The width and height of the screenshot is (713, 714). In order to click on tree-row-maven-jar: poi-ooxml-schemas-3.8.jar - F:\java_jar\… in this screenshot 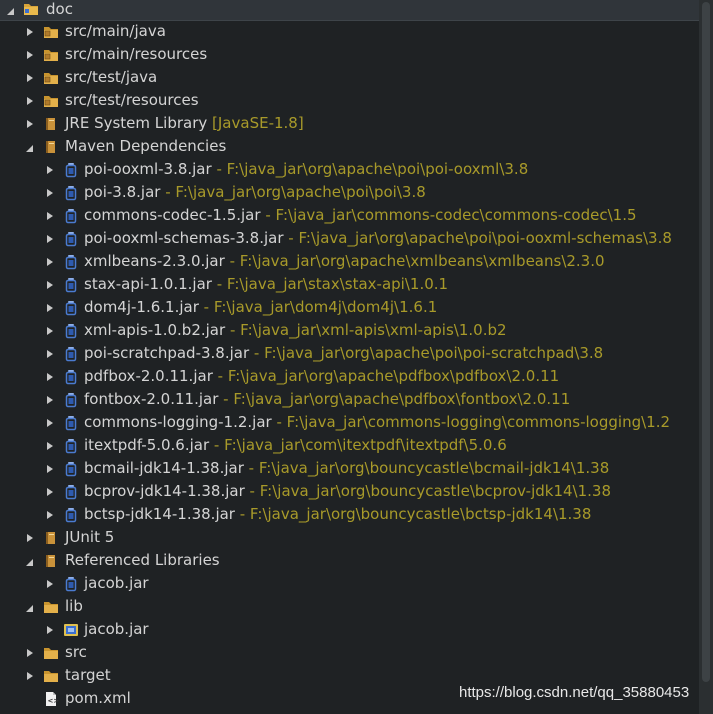, I will do `click(349, 239)`.